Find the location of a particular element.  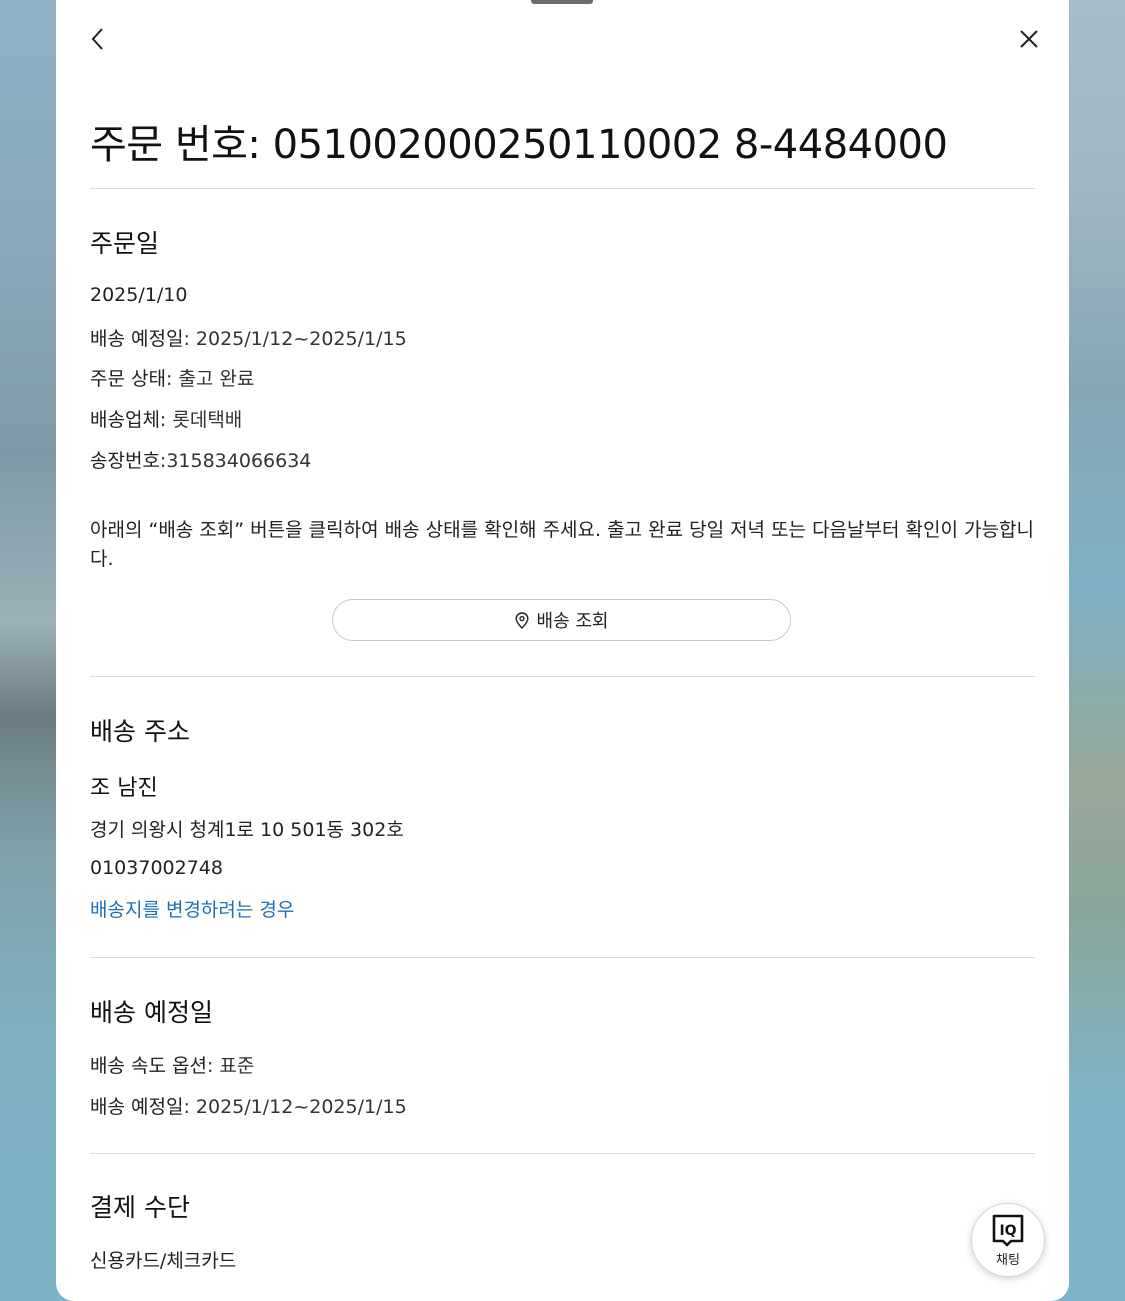

carrier-label: 배송업체 is located at coordinates (125, 420).